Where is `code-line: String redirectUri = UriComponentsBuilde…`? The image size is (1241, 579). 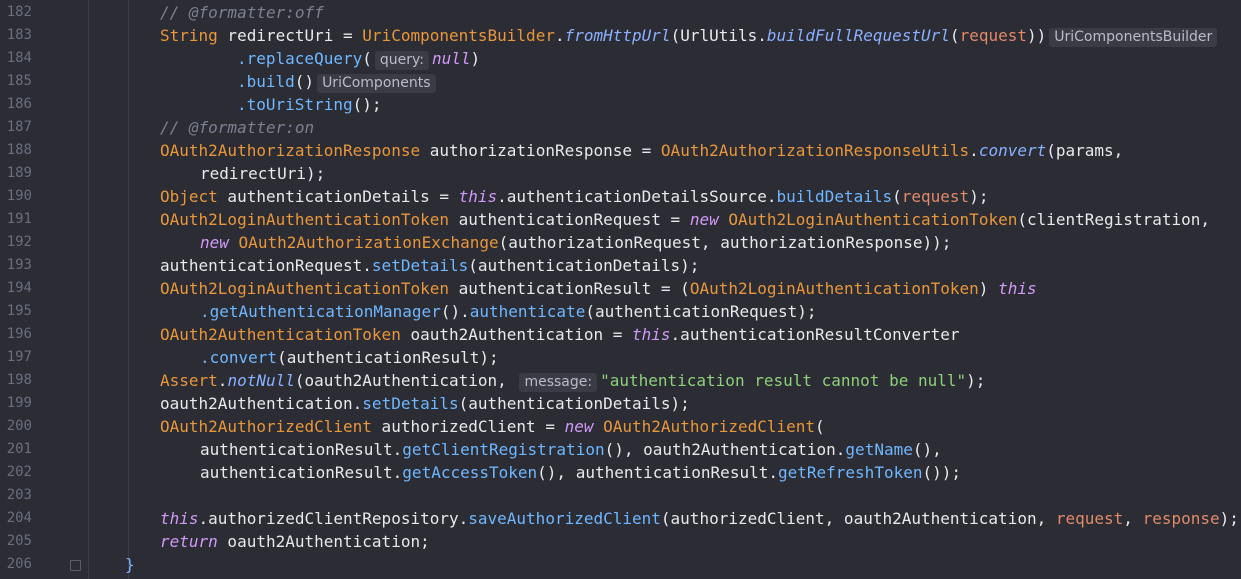
code-line: String redirectUri = UriComponentsBuilde… is located at coordinates (700, 35).